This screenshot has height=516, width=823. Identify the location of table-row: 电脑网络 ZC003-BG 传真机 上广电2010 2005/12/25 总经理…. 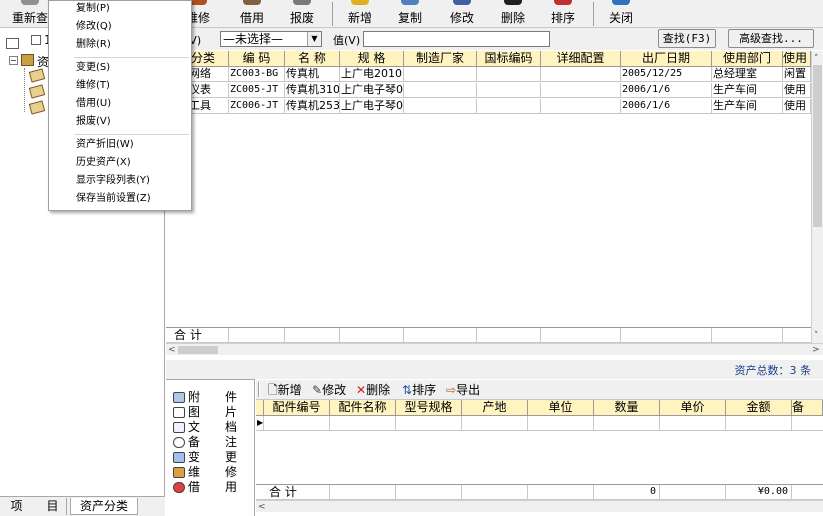
(488, 74).